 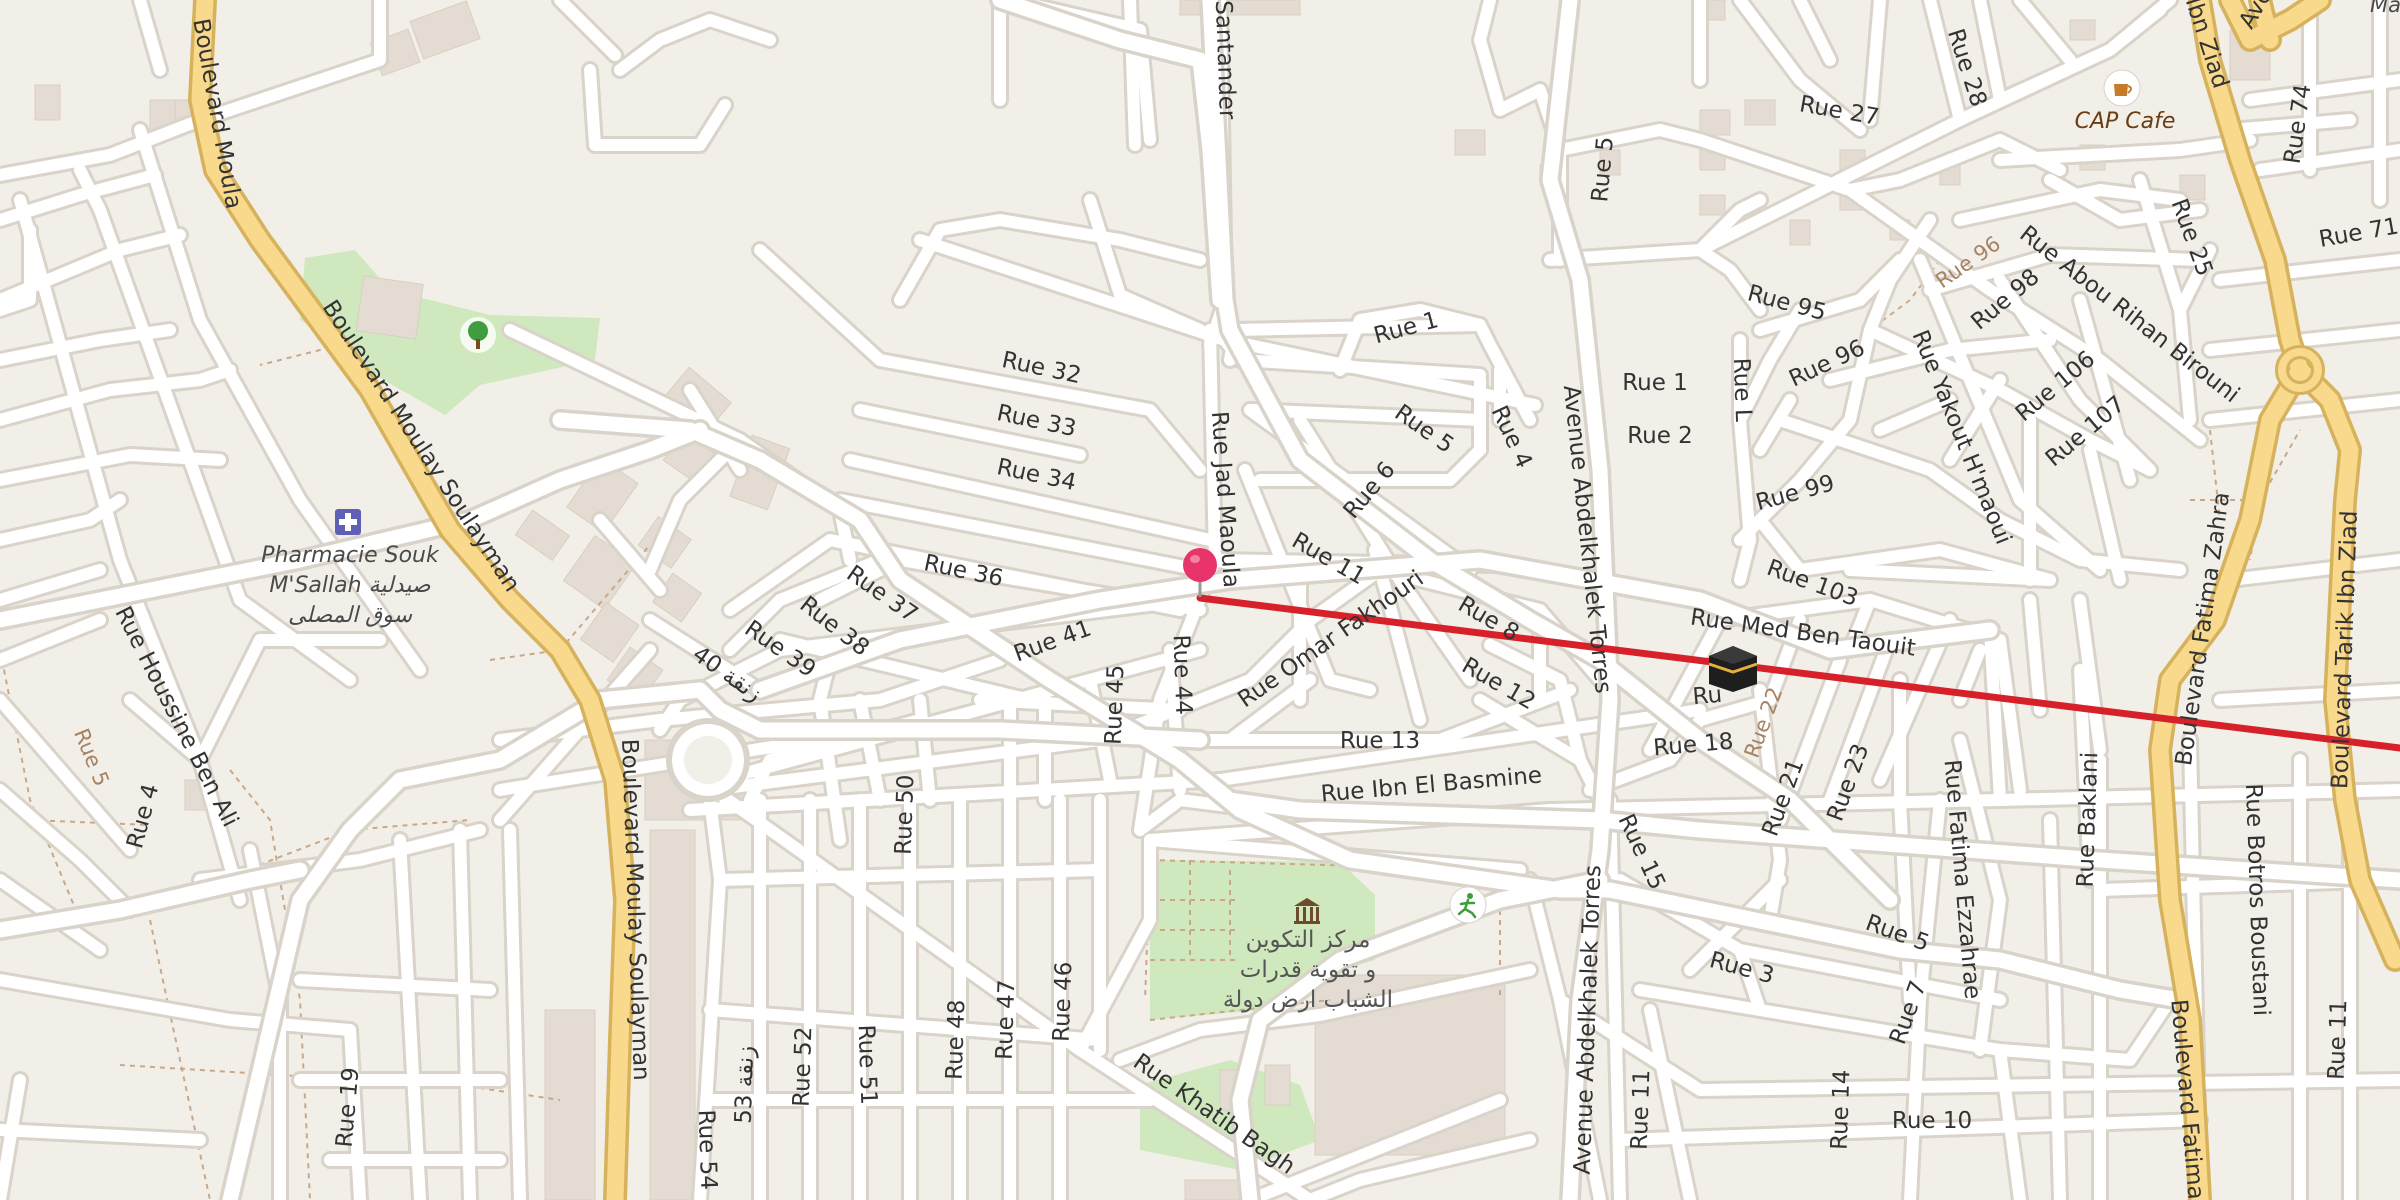 I want to click on label-rue-2: Rue 2, so click(x=1660, y=436).